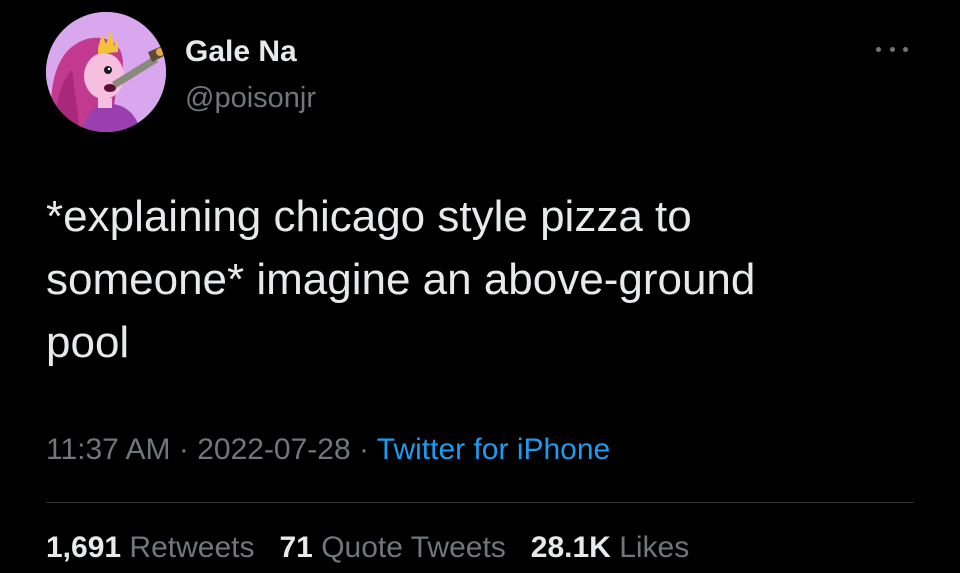 The height and width of the screenshot is (573, 960). What do you see at coordinates (296, 547) in the screenshot?
I see `quote-tweets-count: 71` at bounding box center [296, 547].